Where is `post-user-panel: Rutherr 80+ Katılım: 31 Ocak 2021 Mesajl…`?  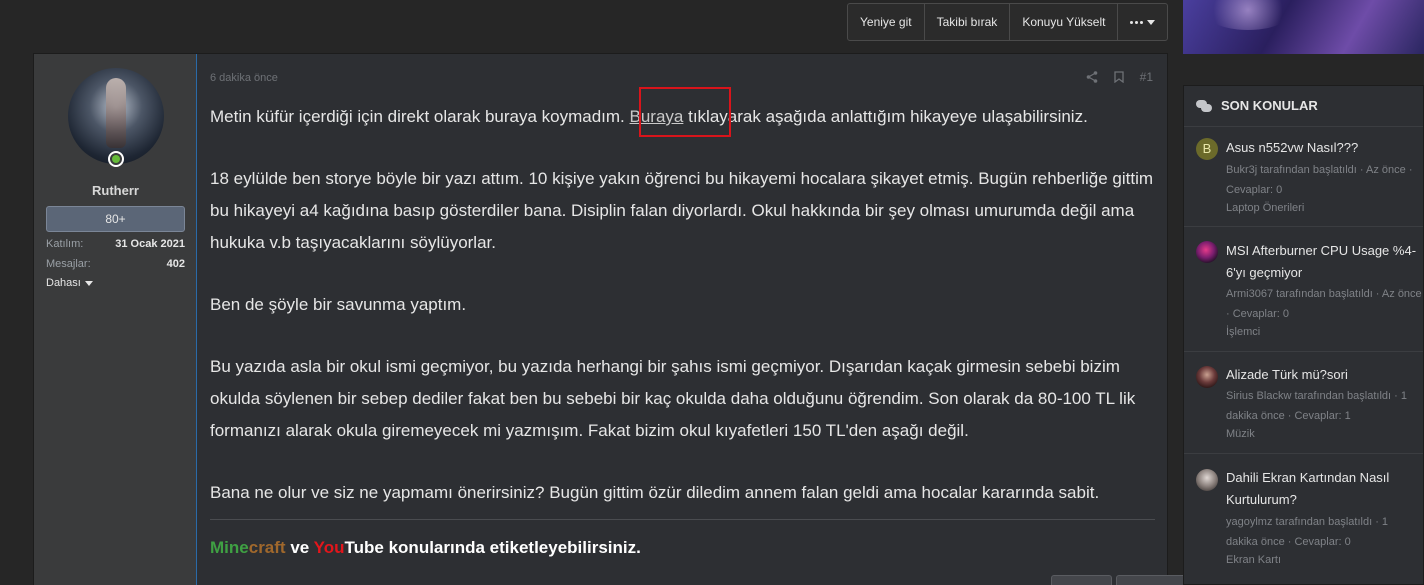
post-user-panel: Rutherr 80+ Katılım: 31 Ocak 2021 Mesajl… is located at coordinates (115, 319).